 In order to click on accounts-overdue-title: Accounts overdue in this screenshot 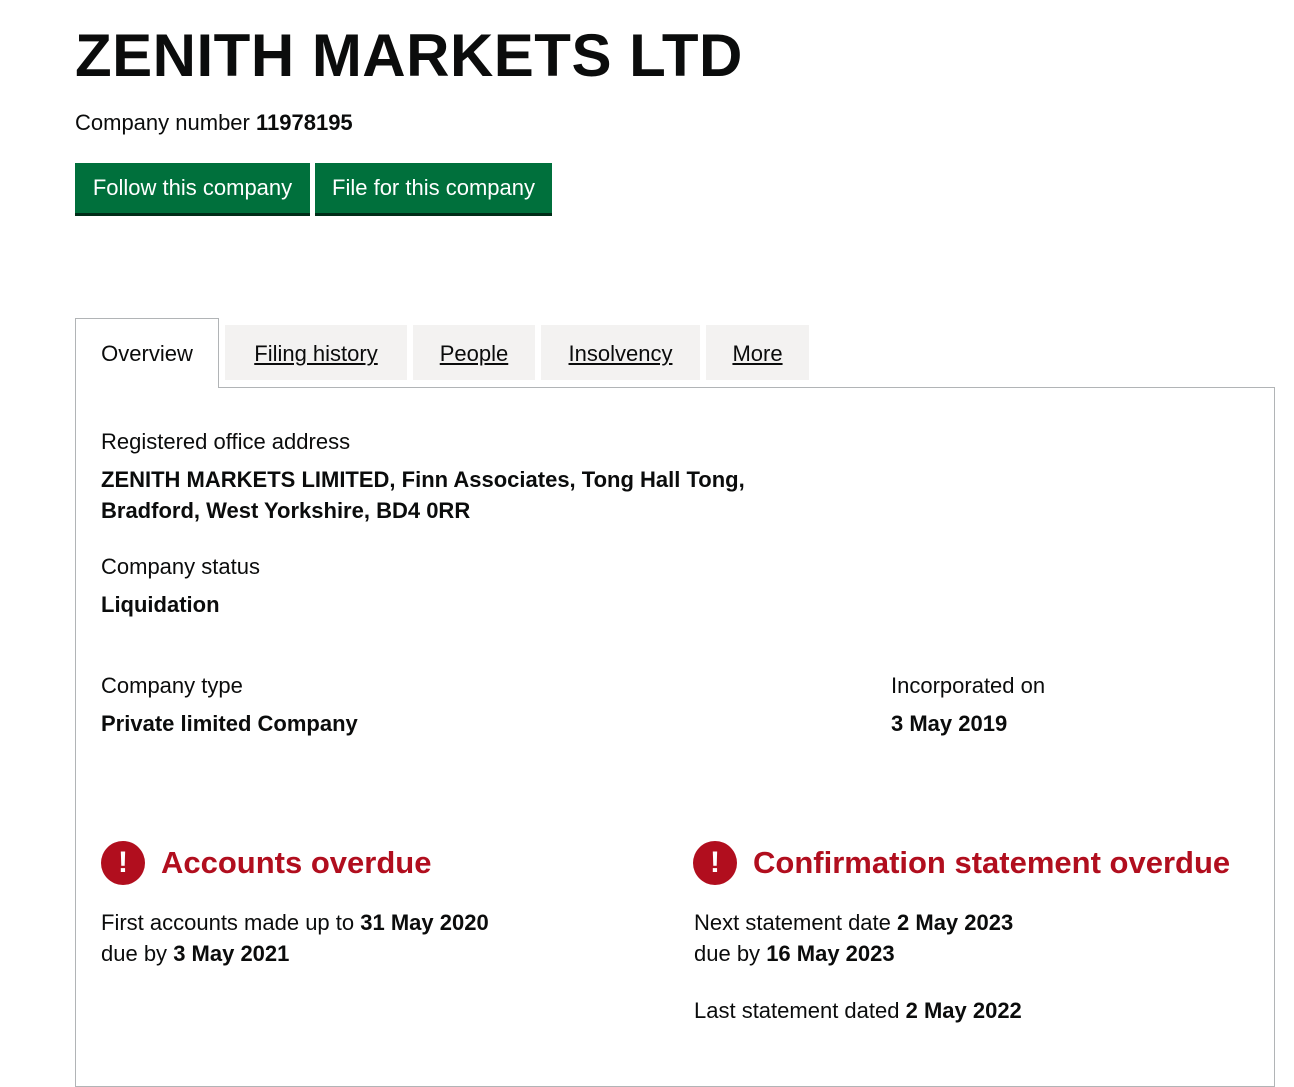, I will do `click(296, 862)`.